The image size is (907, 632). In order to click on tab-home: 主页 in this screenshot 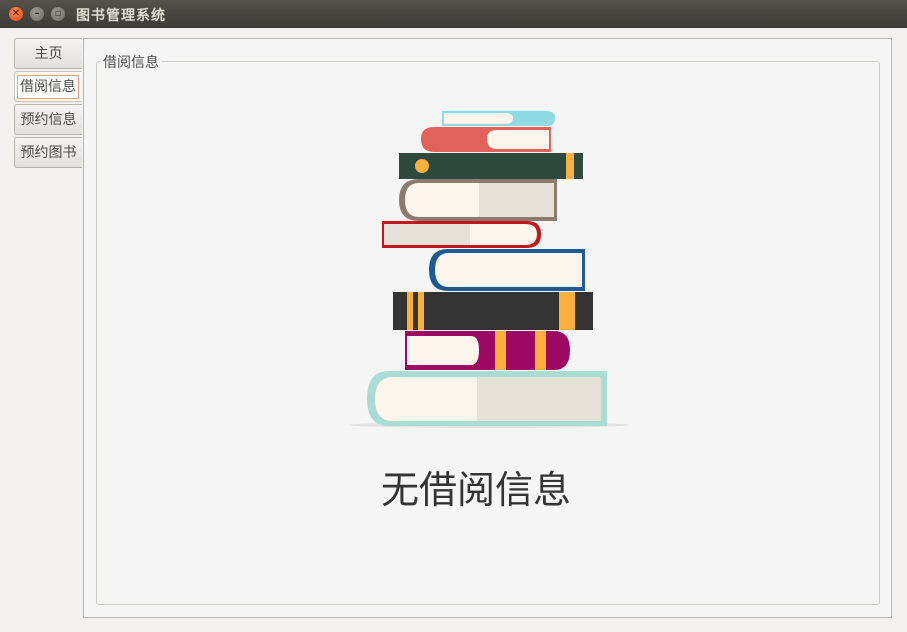, I will do `click(48, 53)`.